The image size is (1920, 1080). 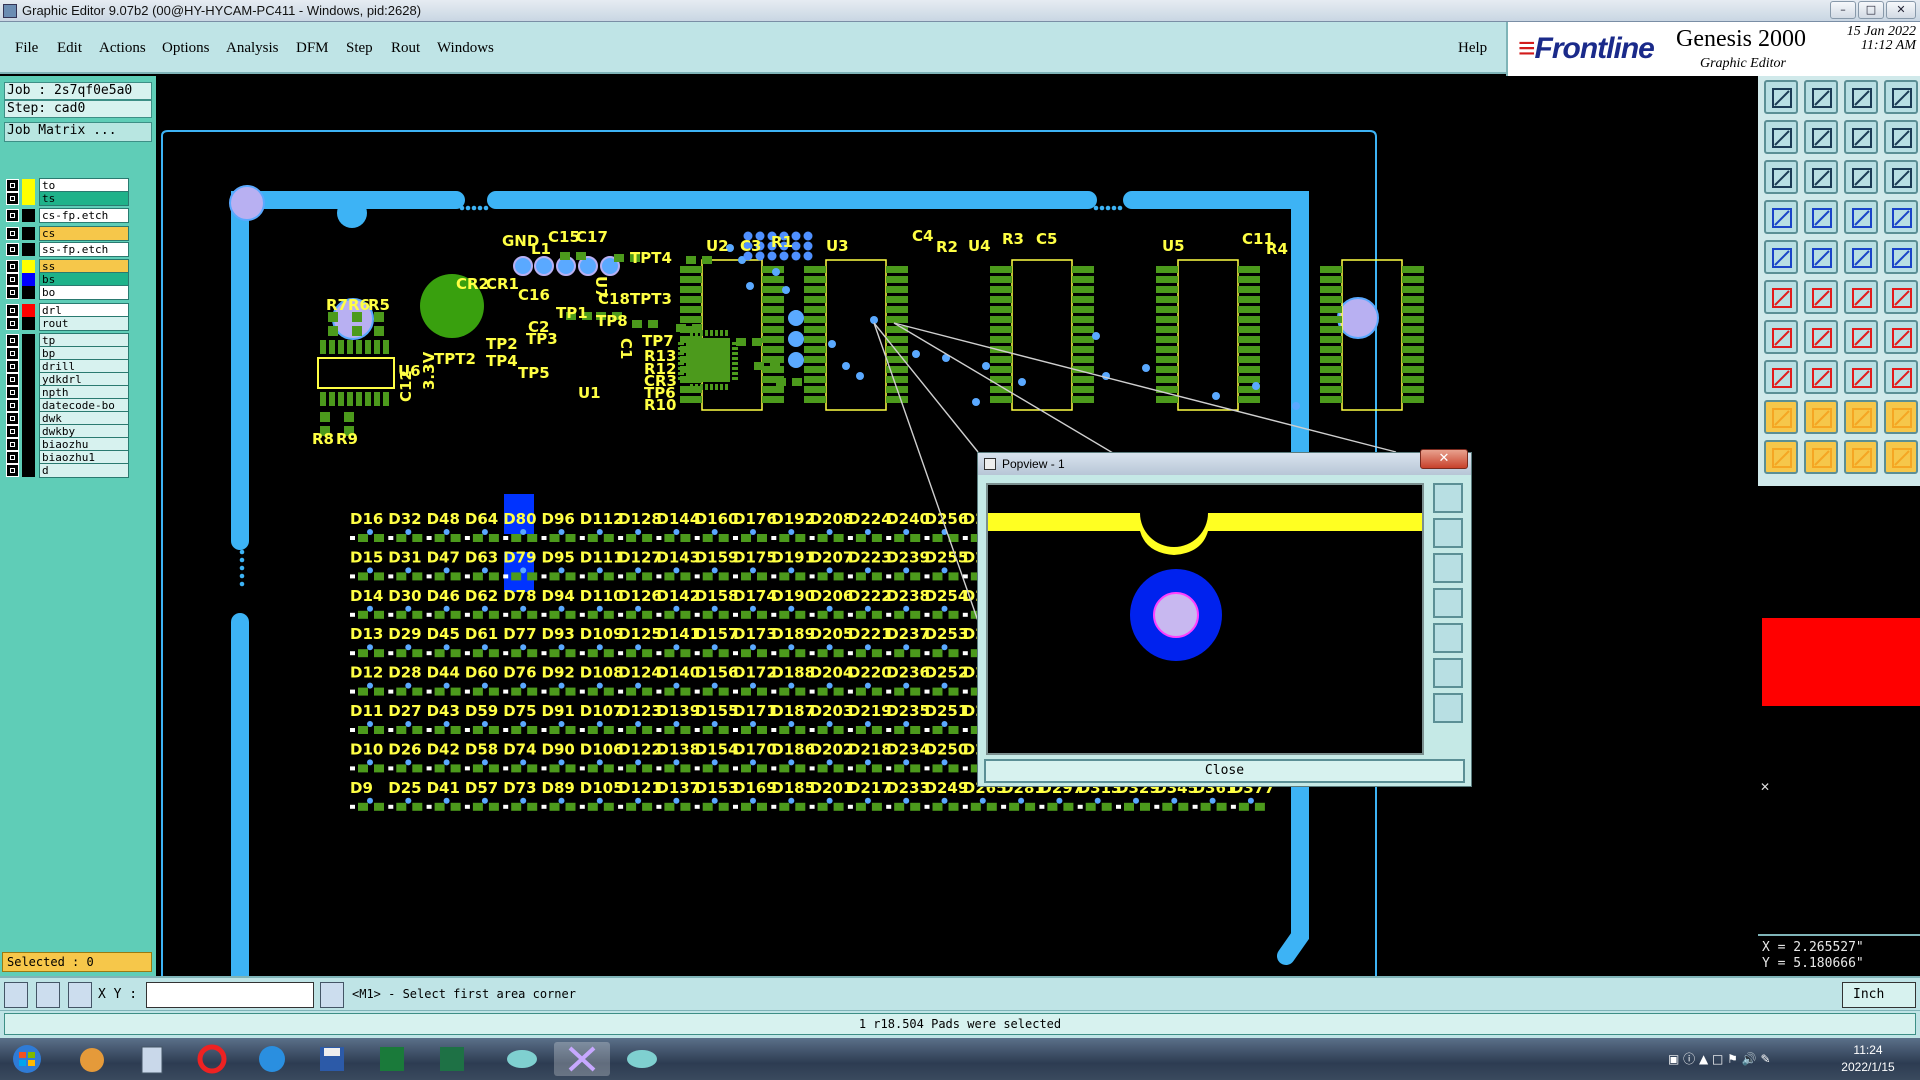 What do you see at coordinates (522, 1059) in the screenshot?
I see `taskbar-app-eye-icon` at bounding box center [522, 1059].